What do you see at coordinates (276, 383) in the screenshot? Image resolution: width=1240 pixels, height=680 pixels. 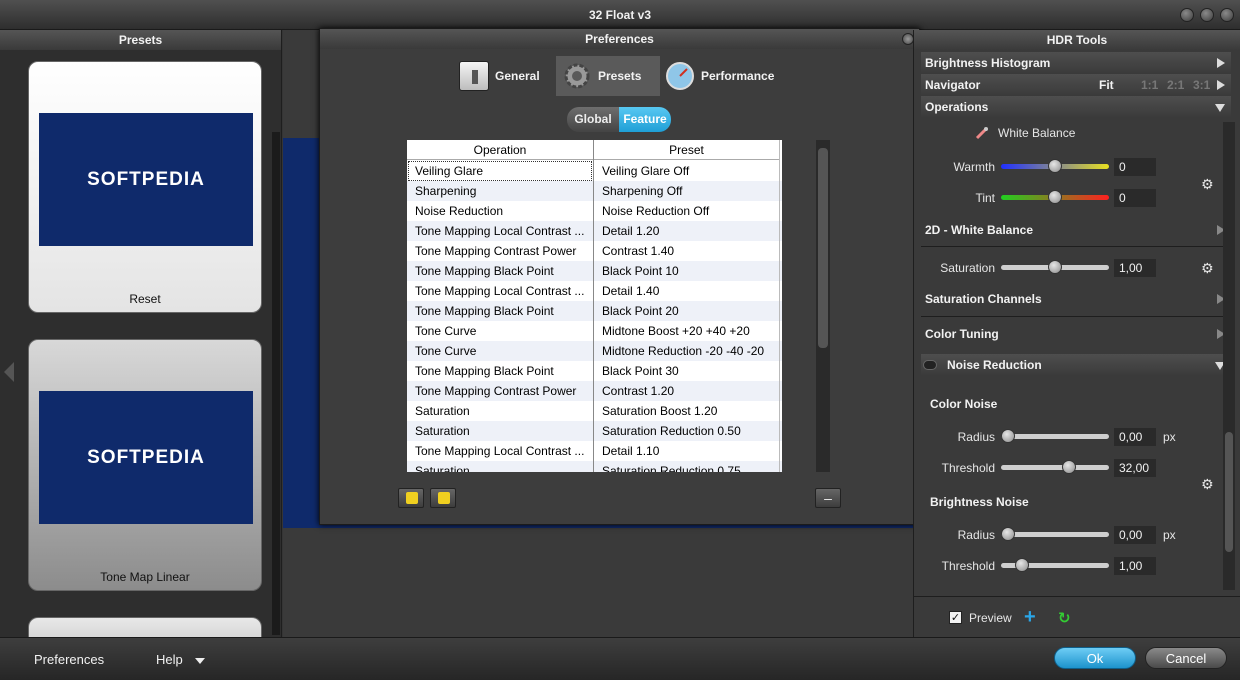 I see `presets-scrollbar` at bounding box center [276, 383].